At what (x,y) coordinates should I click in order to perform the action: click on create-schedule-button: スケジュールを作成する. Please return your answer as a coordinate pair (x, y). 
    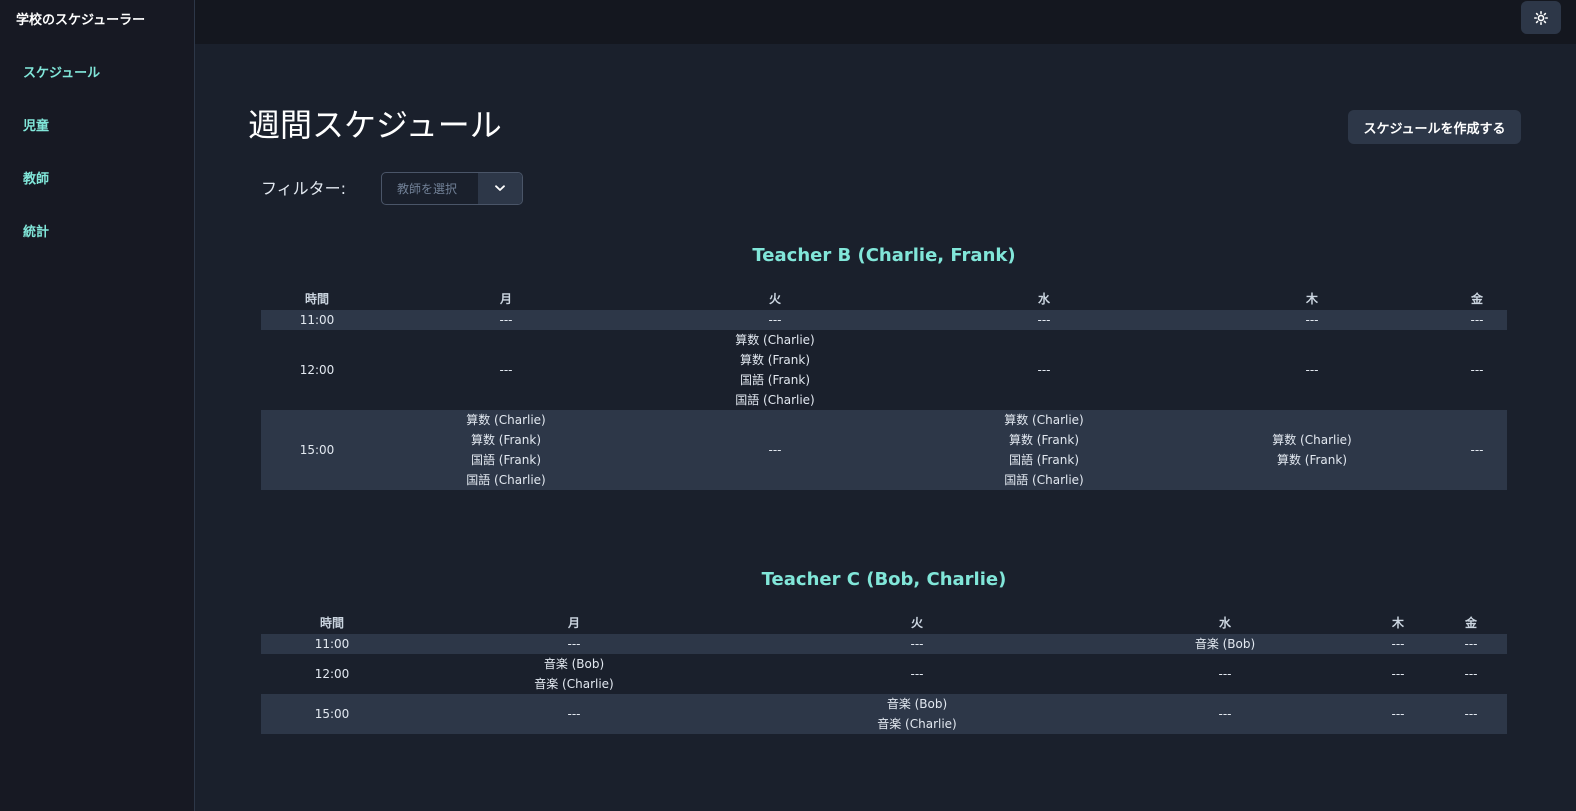
    Looking at the image, I should click on (1434, 127).